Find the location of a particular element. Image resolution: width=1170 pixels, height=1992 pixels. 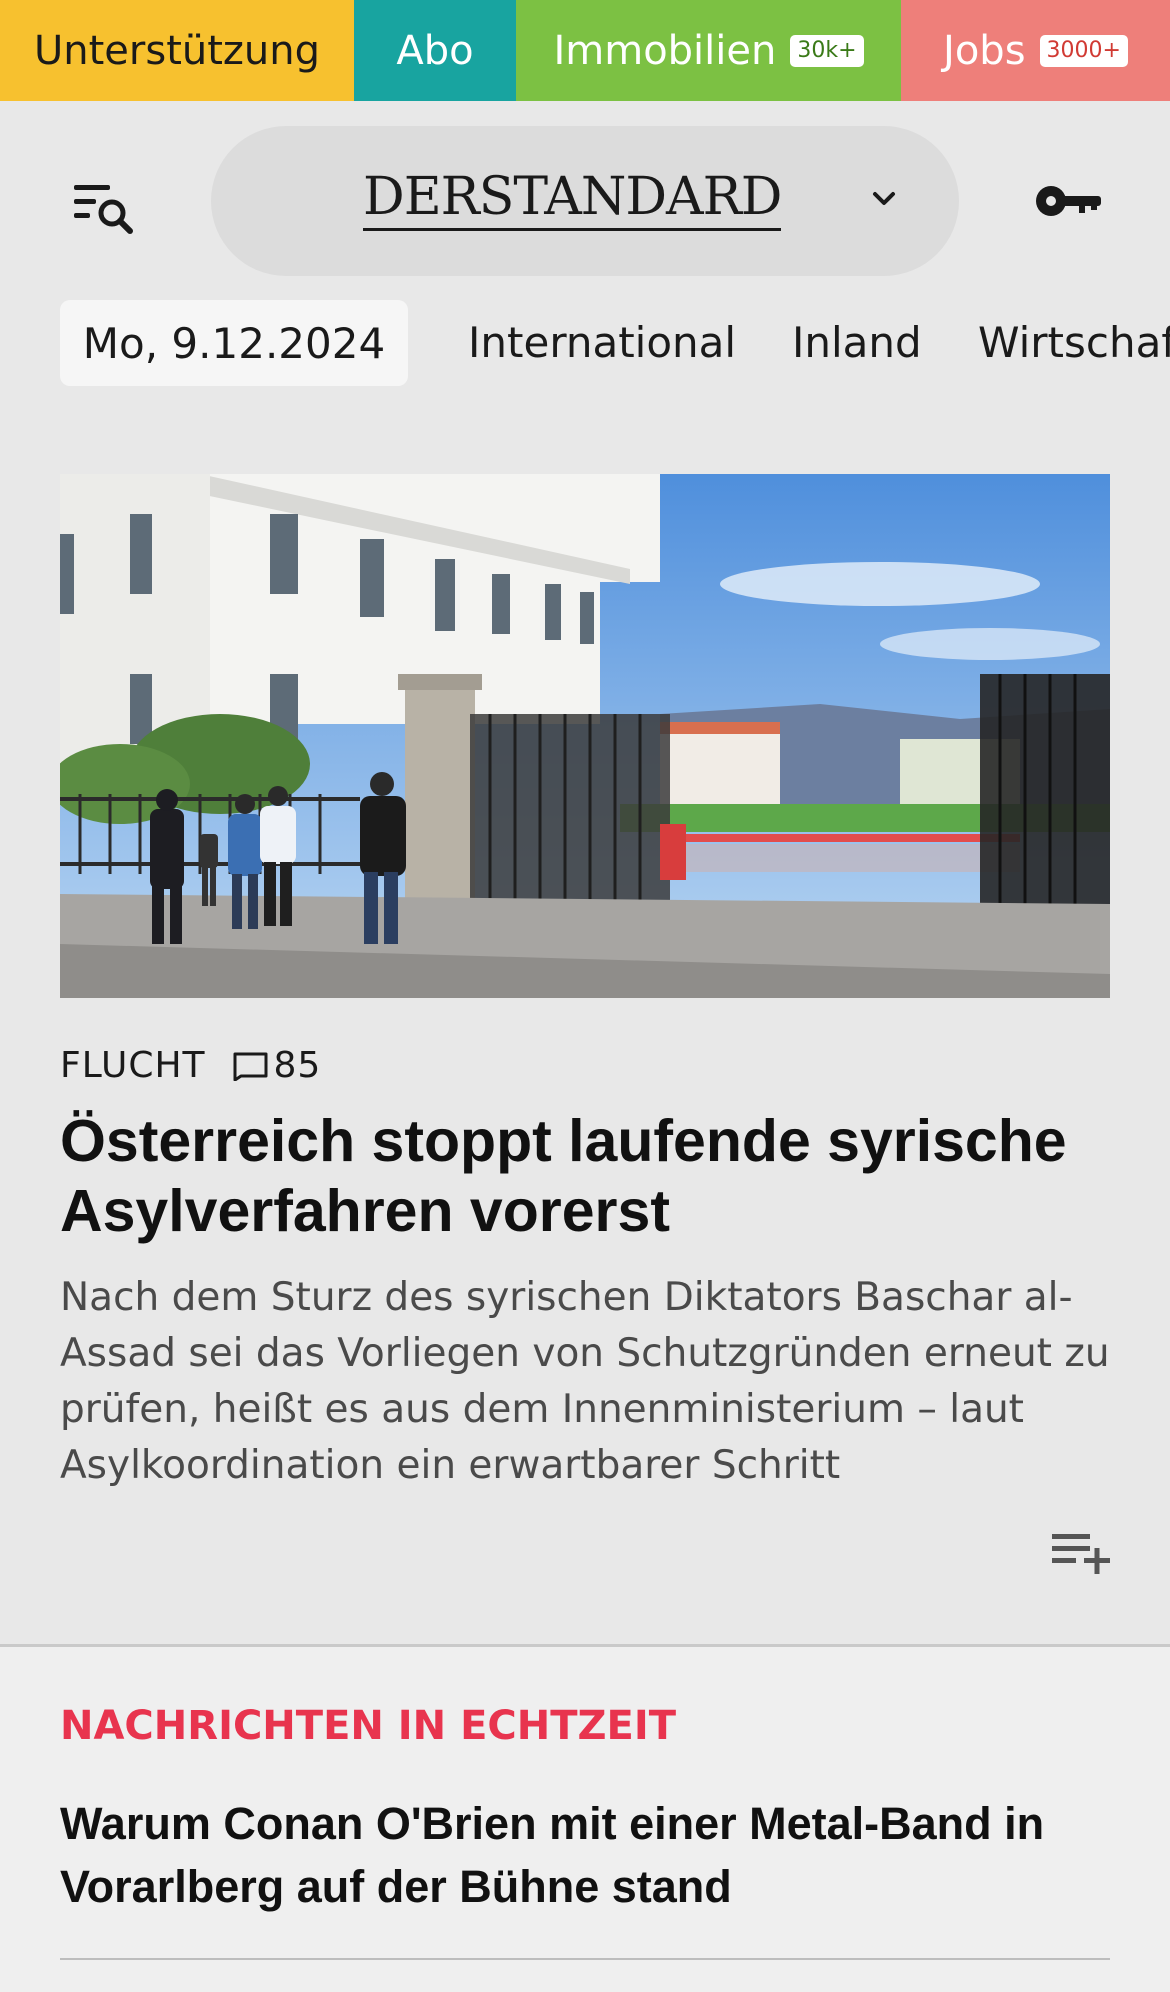

jobs-link: Jobs 3000+ is located at coordinates (1035, 50).